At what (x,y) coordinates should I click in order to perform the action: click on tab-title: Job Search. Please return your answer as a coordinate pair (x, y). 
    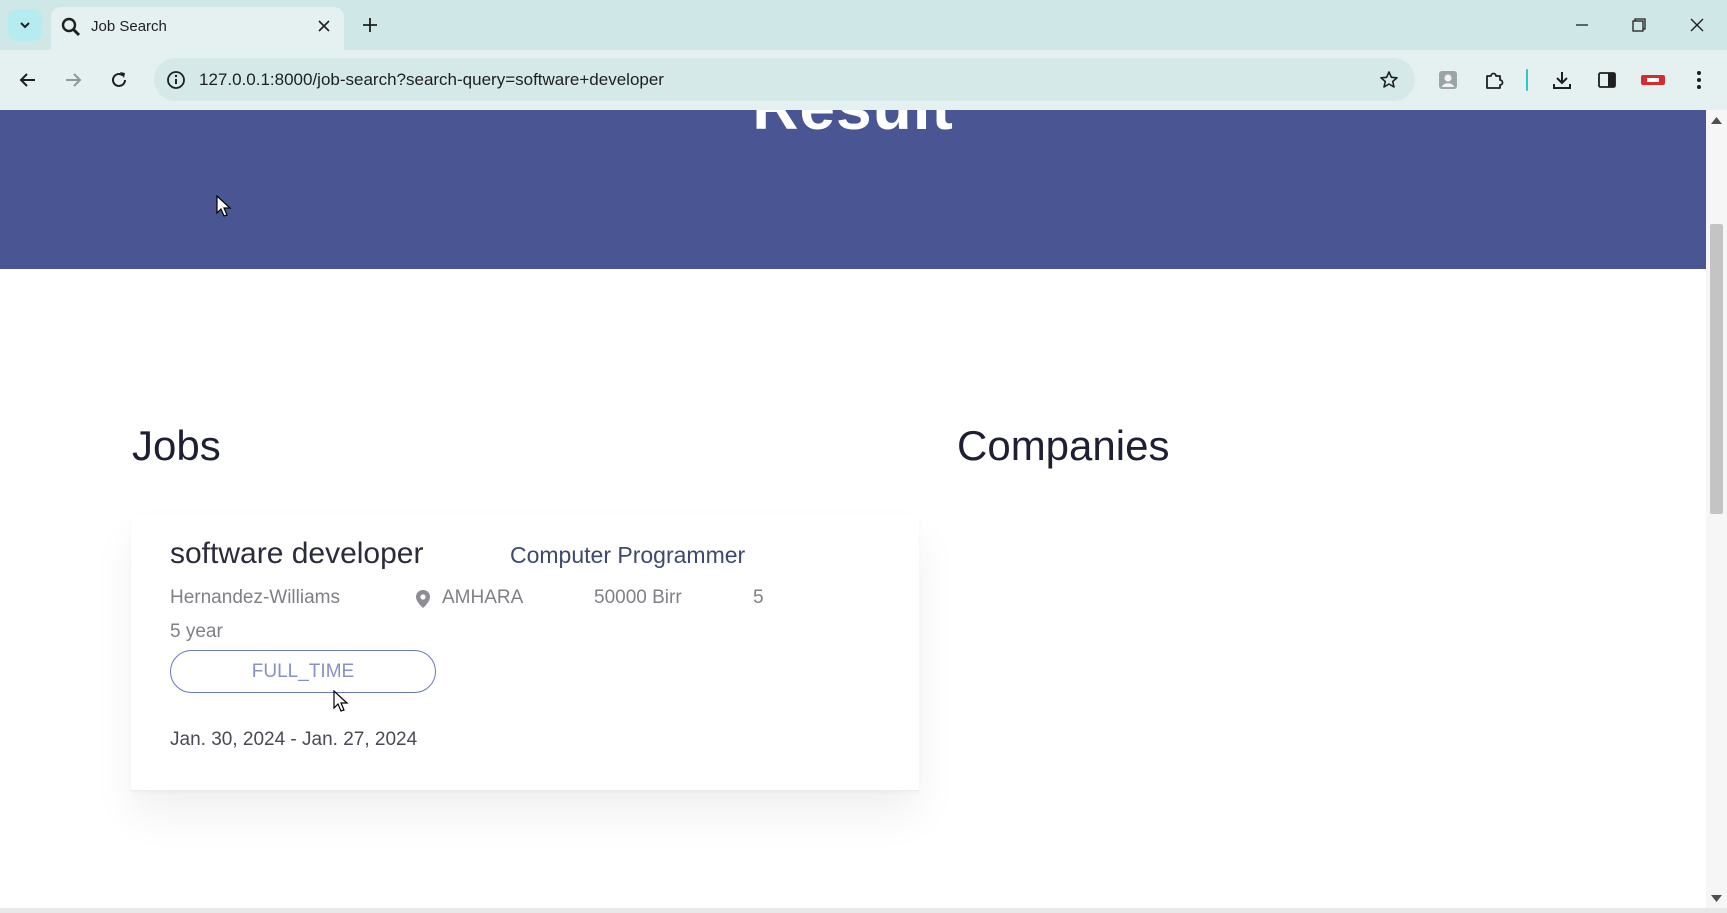
    Looking at the image, I should click on (129, 26).